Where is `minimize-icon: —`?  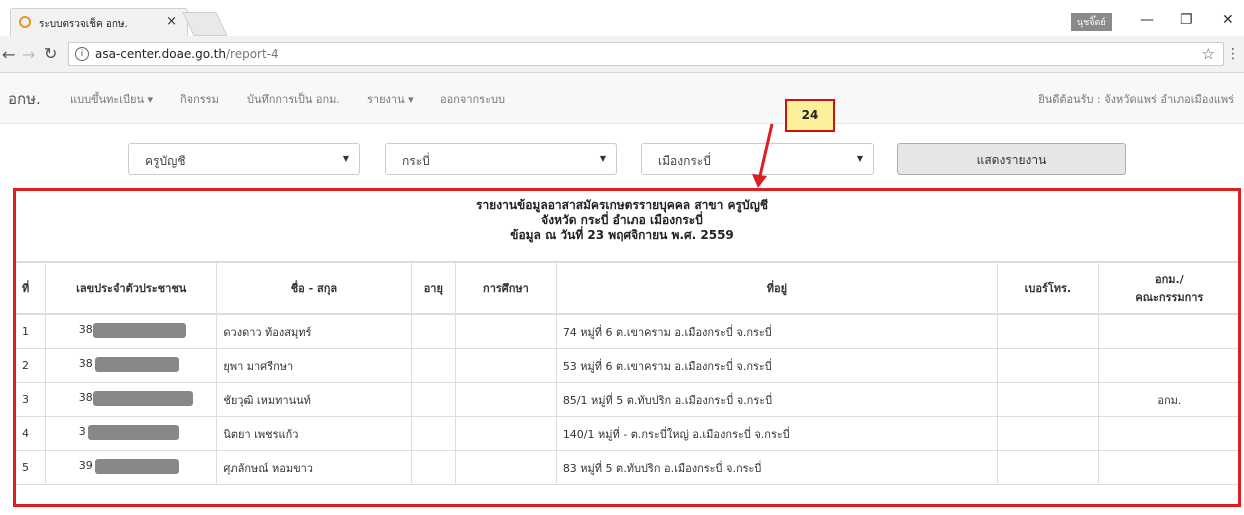
minimize-icon: — is located at coordinates (1147, 20).